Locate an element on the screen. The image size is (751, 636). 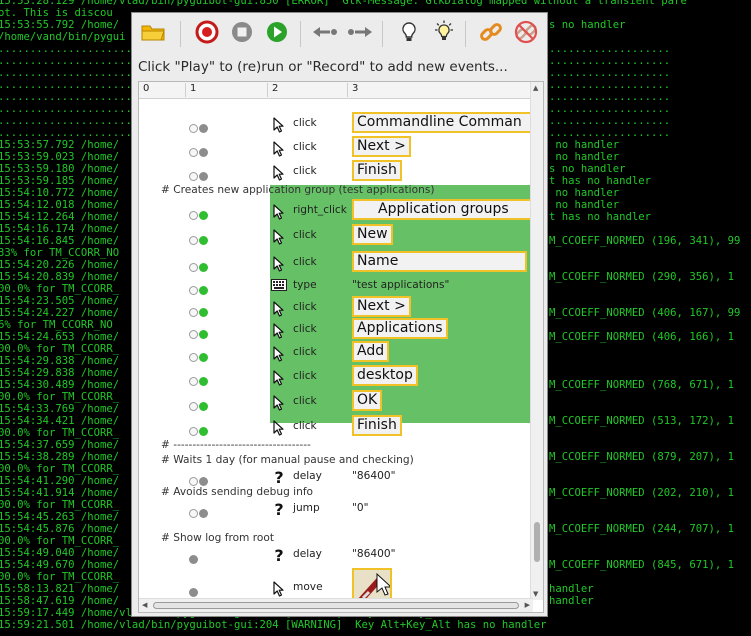
terminal-line: 15:53:59.180 /home/ is located at coordinates (60, 169).